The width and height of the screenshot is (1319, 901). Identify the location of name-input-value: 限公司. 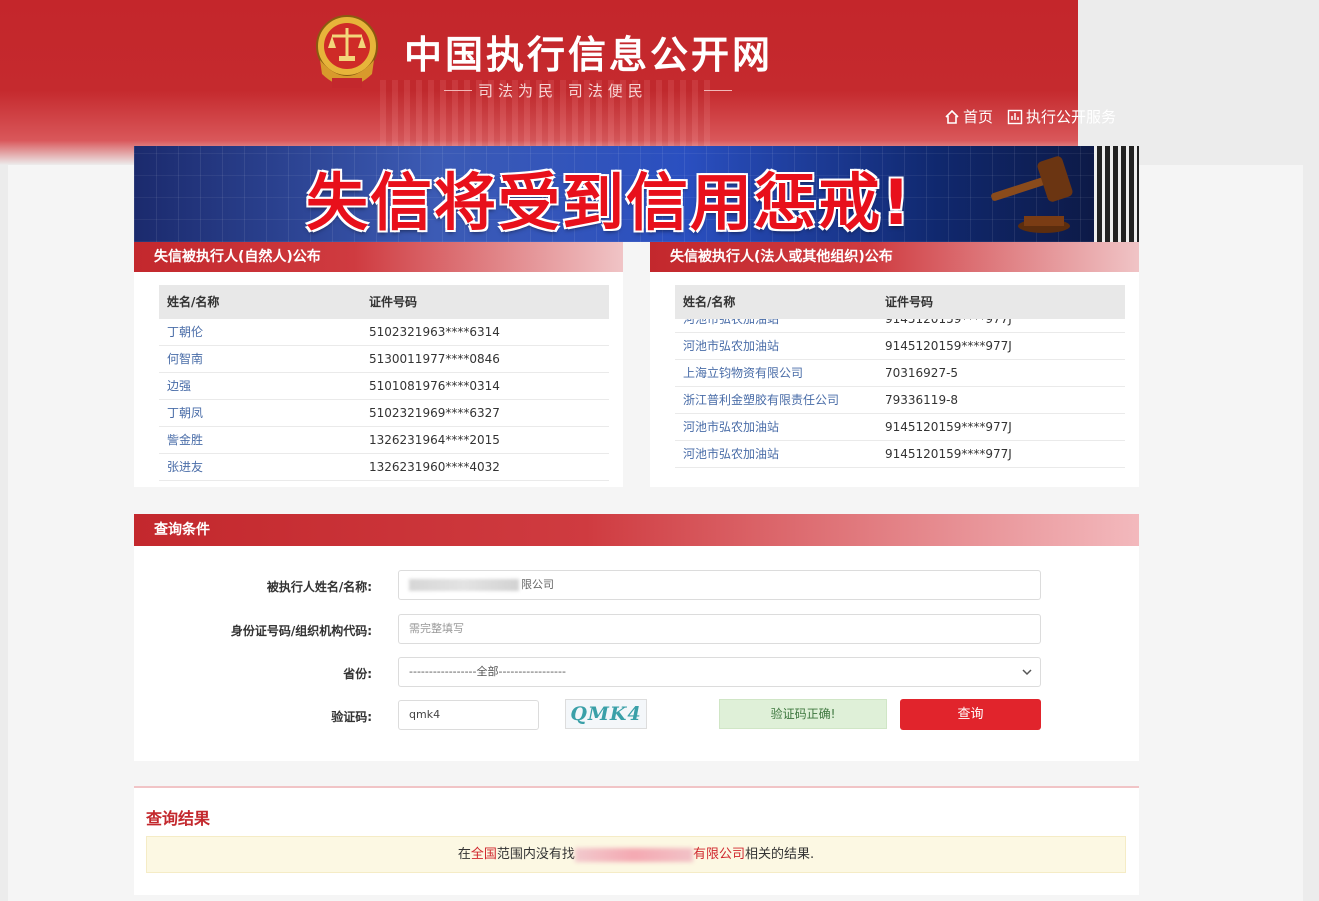
(537, 584).